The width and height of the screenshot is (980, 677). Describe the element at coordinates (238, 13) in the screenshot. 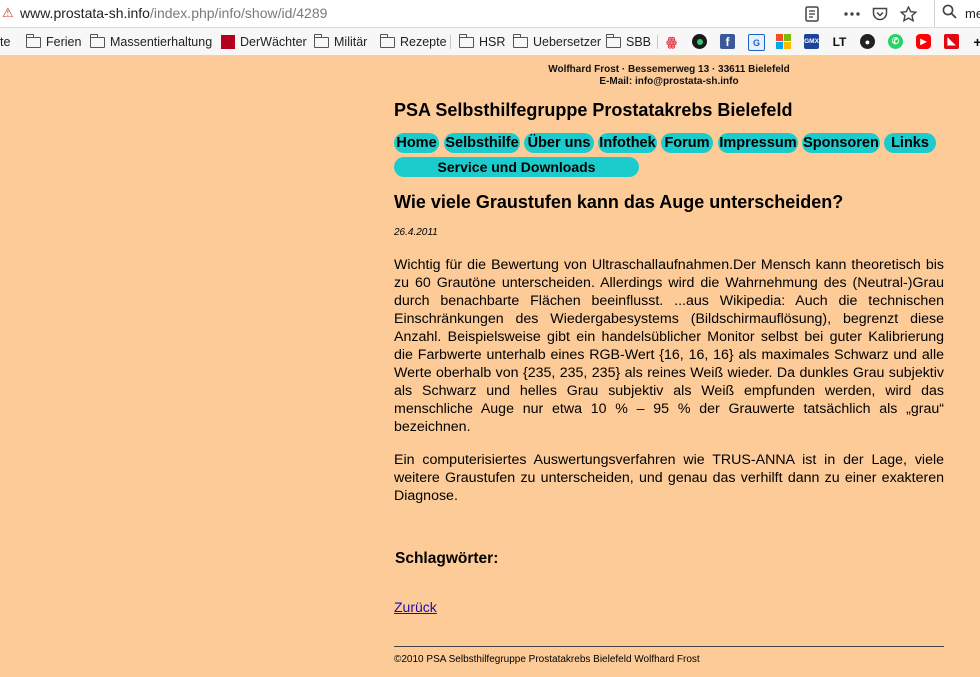

I see `url-path: /index.php/info/show/id/4289` at that location.